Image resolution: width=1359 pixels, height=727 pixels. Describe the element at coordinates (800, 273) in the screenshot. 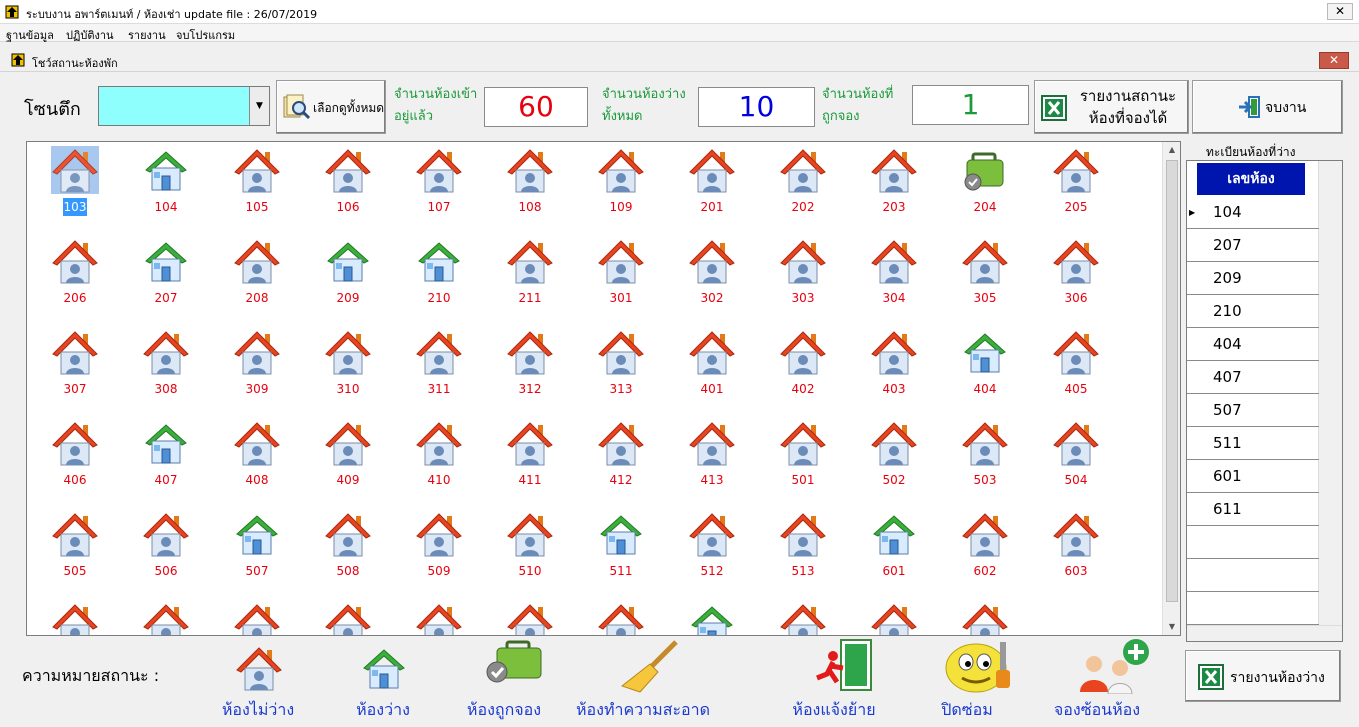

I see `room-303: 303` at that location.